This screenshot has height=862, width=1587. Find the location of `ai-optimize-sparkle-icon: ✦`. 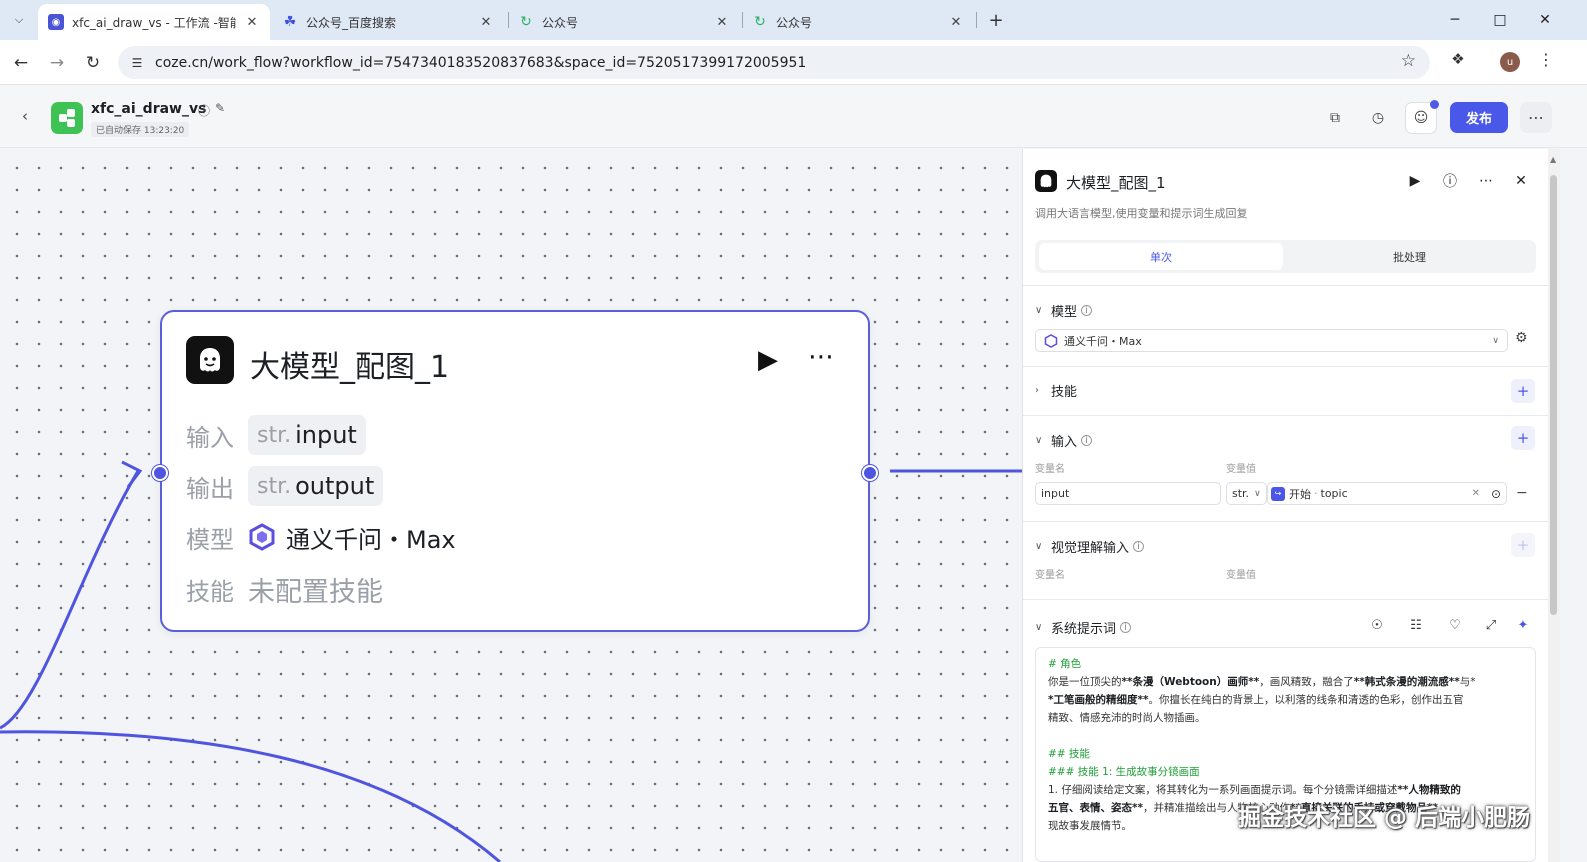

ai-optimize-sparkle-icon: ✦ is located at coordinates (1523, 625).